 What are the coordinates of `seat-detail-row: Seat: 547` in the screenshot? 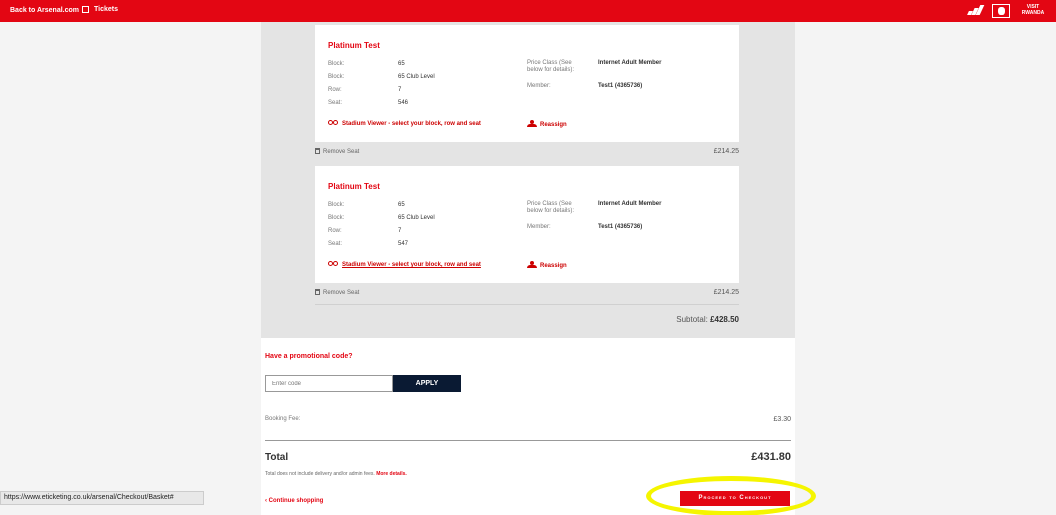 It's located at (368, 244).